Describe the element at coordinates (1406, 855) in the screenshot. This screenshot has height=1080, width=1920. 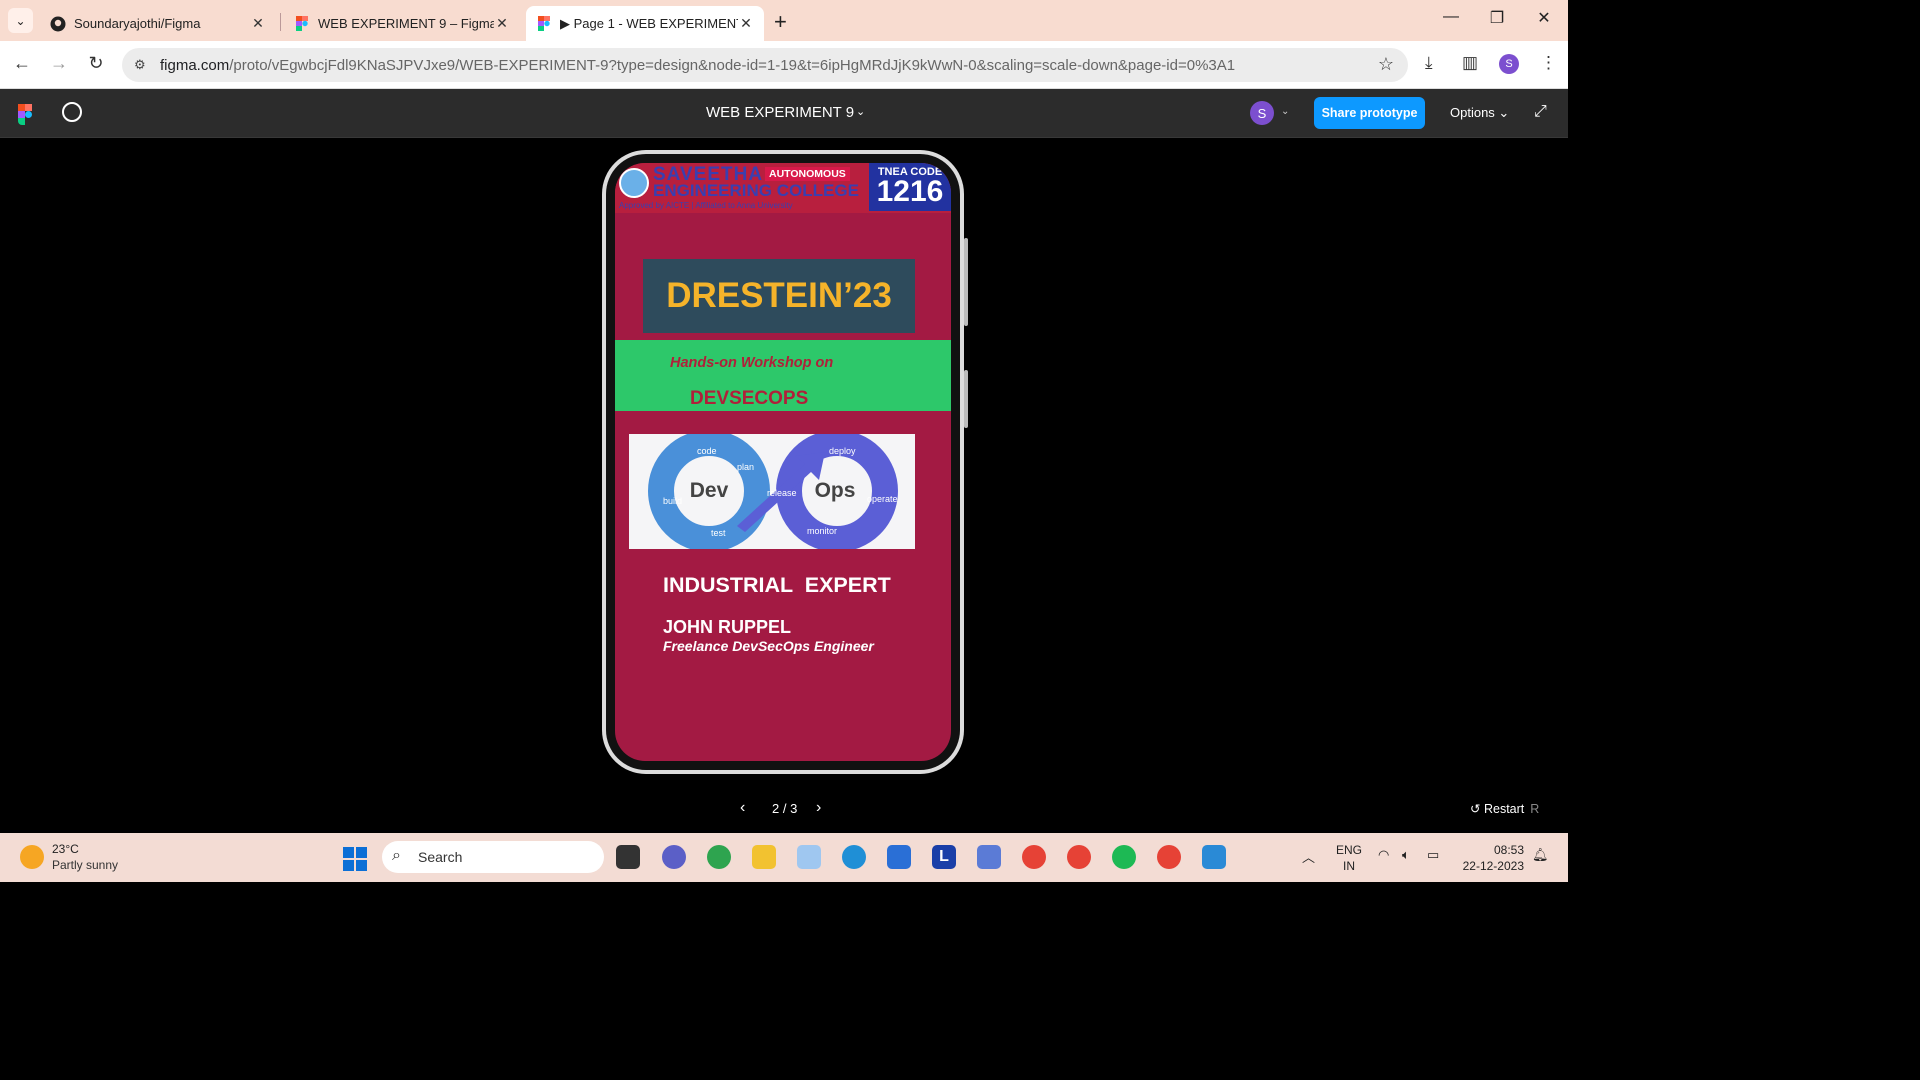
I see `volume-icon: 🔈︎` at that location.